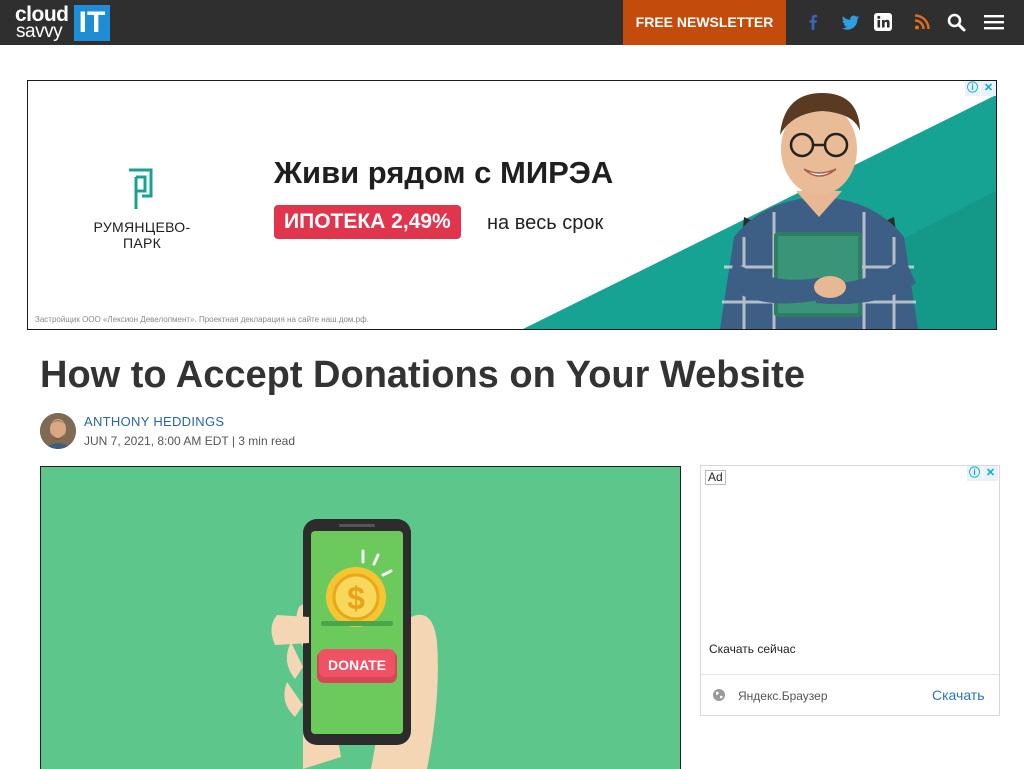 The image size is (1024, 769). Describe the element at coordinates (958, 695) in the screenshot. I see `side-ad-download-button: Скачать` at that location.